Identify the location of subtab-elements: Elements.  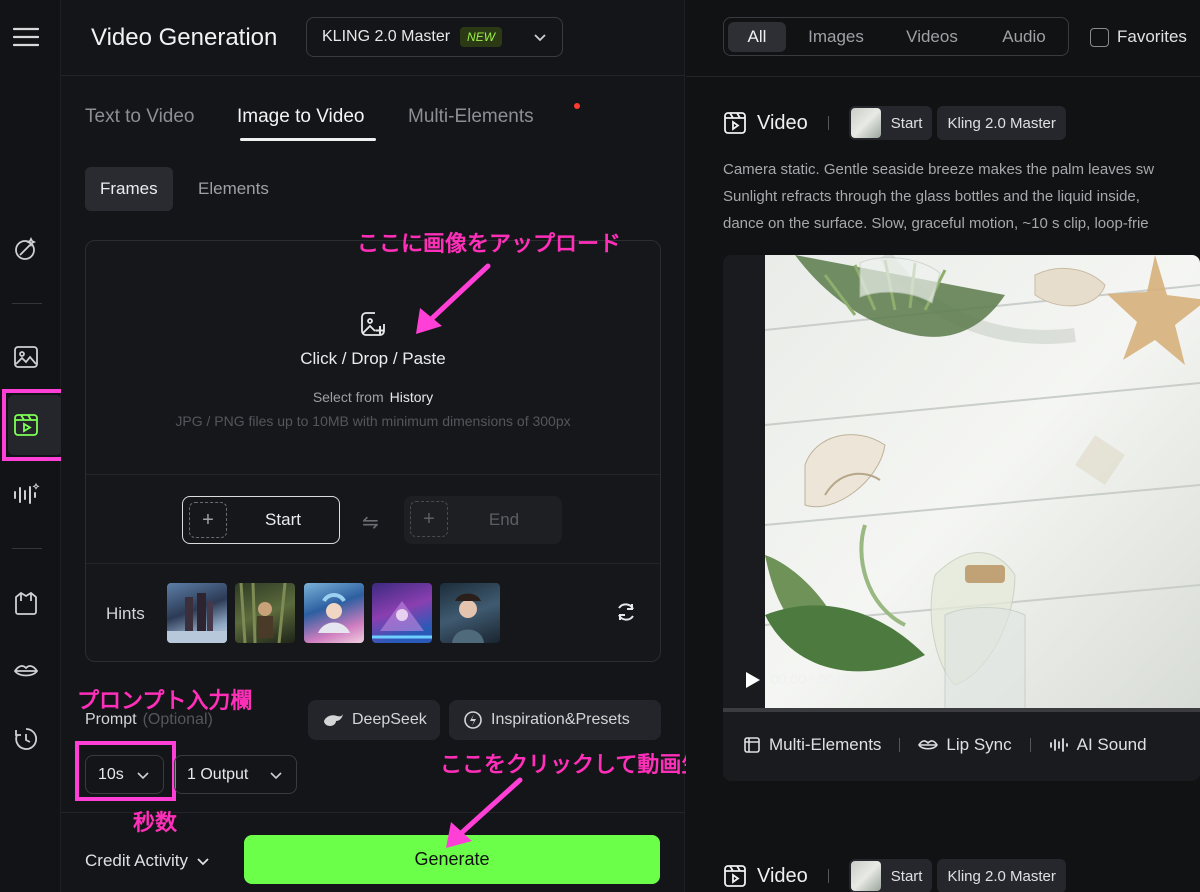
(233, 189).